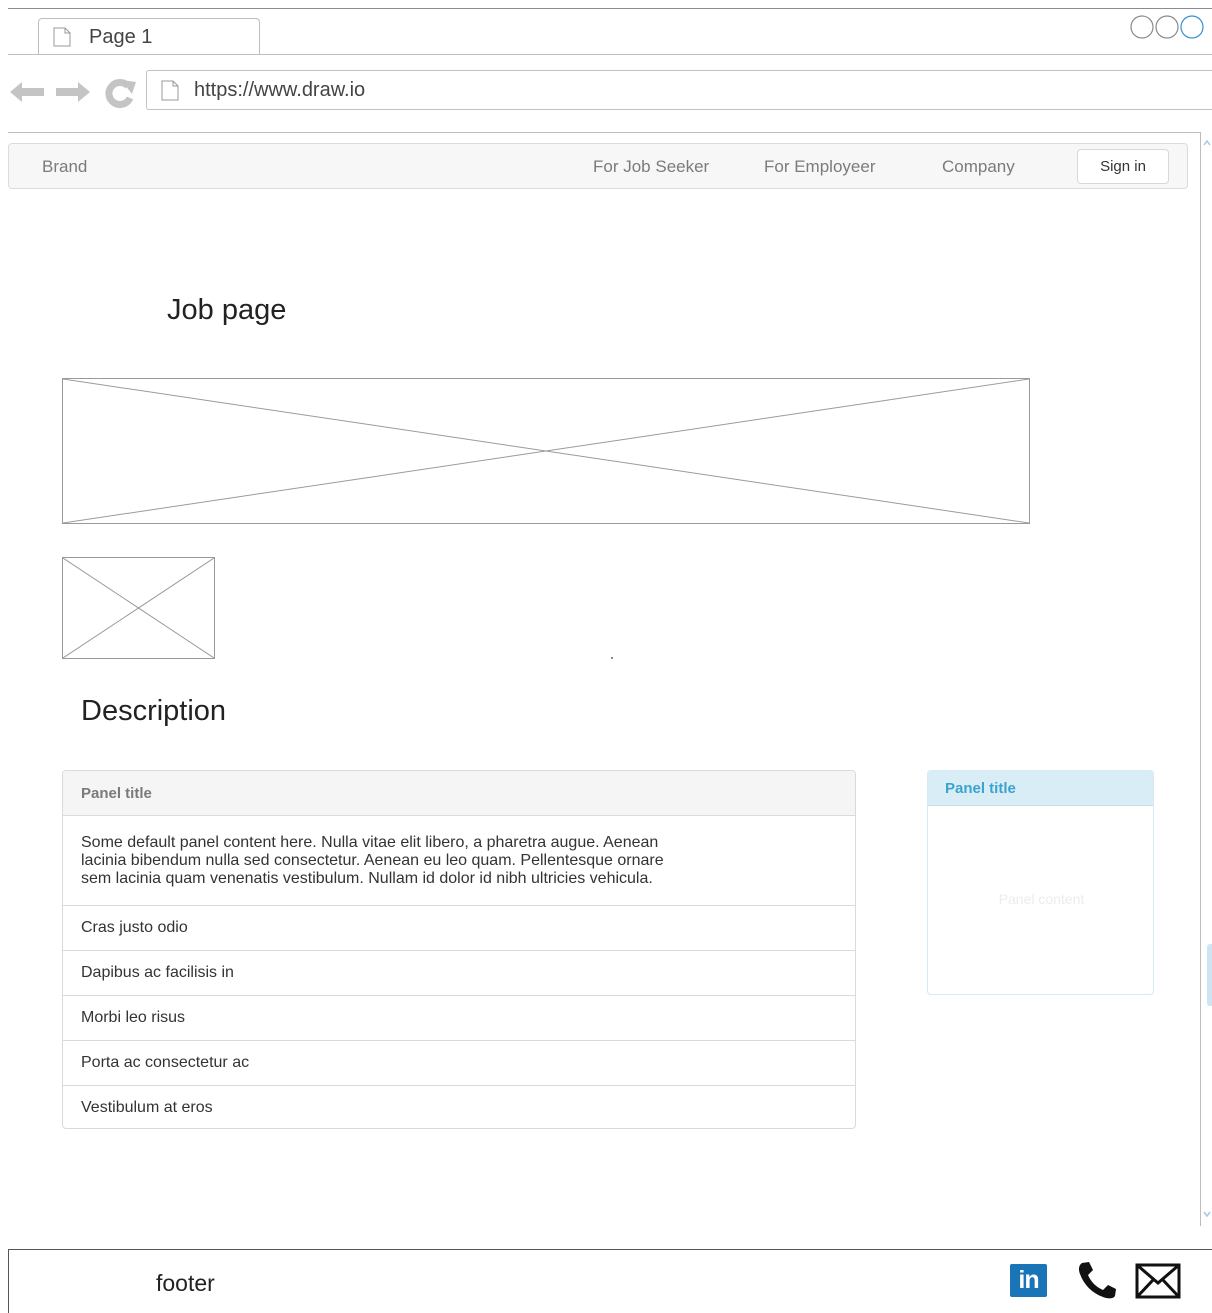 The height and width of the screenshot is (1313, 1212). I want to click on tab-strip-border, so click(610, 54).